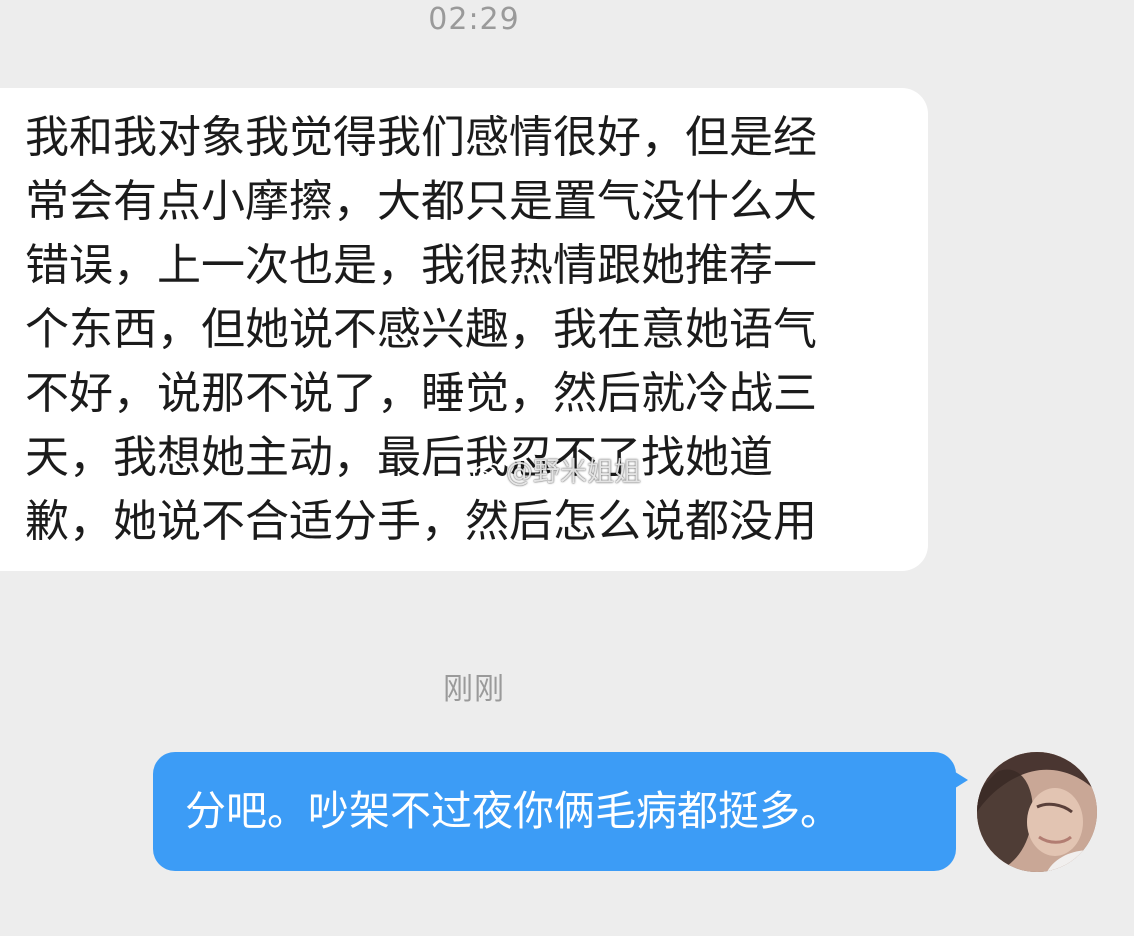 Image resolution: width=1134 pixels, height=936 pixels. Describe the element at coordinates (474, 19) in the screenshot. I see `timestamp: 02:29` at that location.